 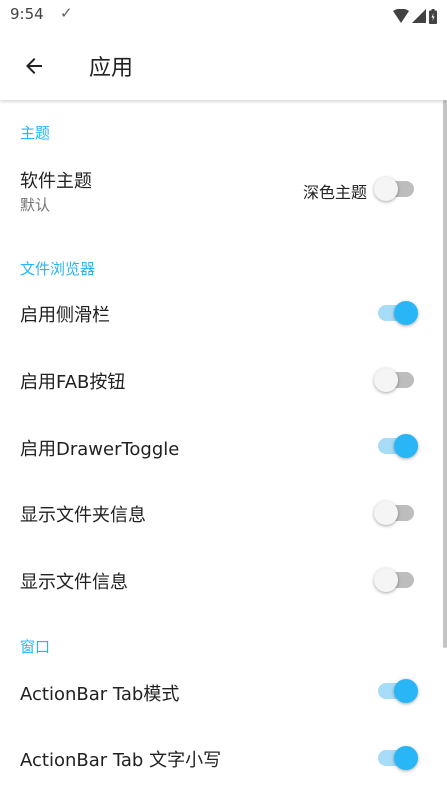 I want to click on drawer-toggle-switch, so click(x=398, y=446).